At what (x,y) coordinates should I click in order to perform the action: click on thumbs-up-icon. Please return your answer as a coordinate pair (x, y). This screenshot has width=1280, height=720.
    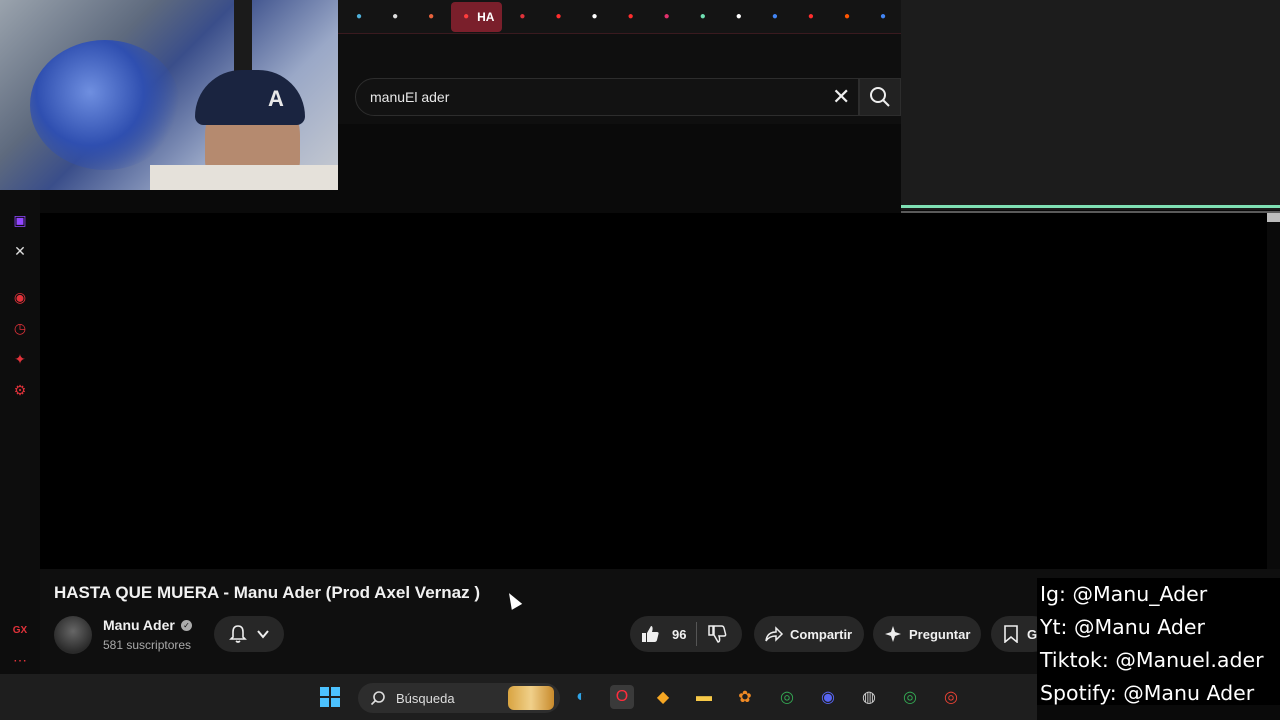
    Looking at the image, I should click on (650, 634).